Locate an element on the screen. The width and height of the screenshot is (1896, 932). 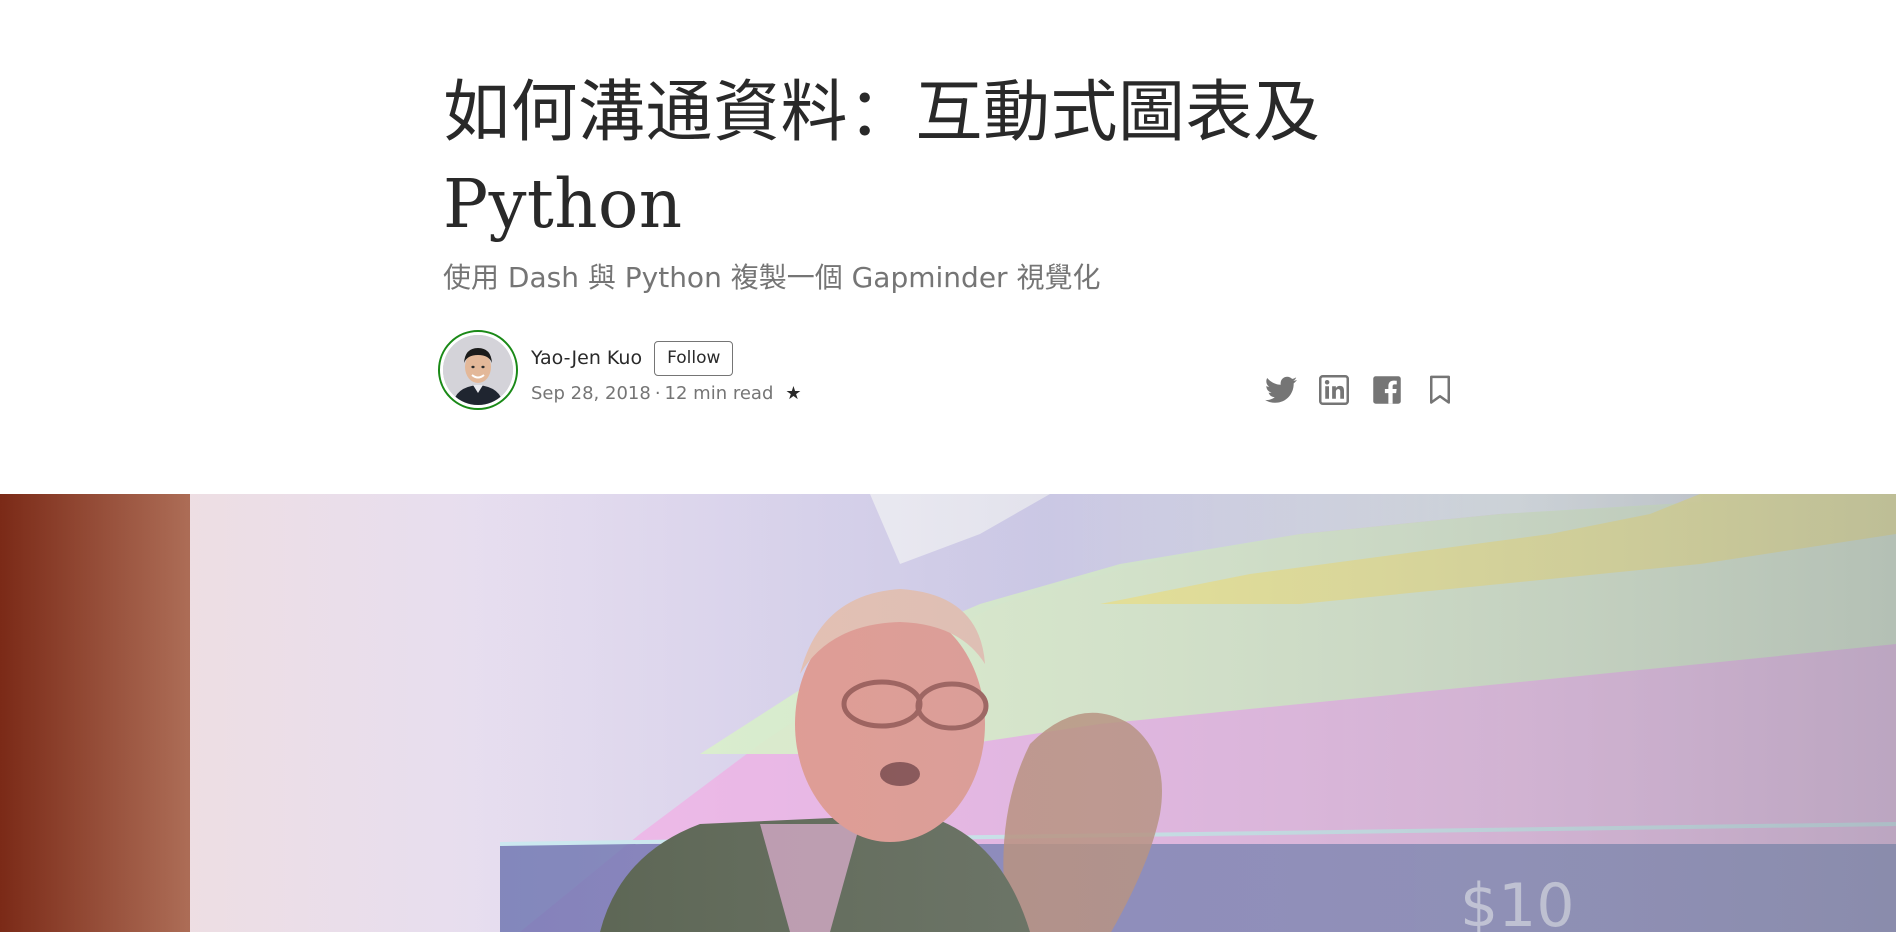
article-meta: Sep 28, 2018 · 12 min read ★ is located at coordinates (666, 393).